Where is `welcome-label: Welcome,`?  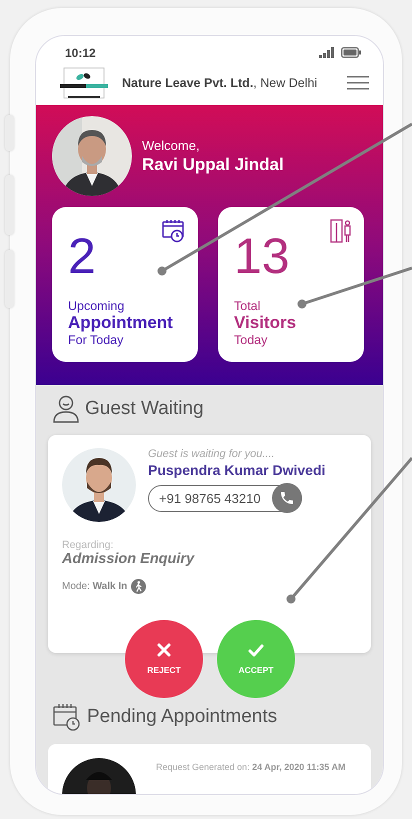
welcome-label: Welcome, is located at coordinates (171, 145).